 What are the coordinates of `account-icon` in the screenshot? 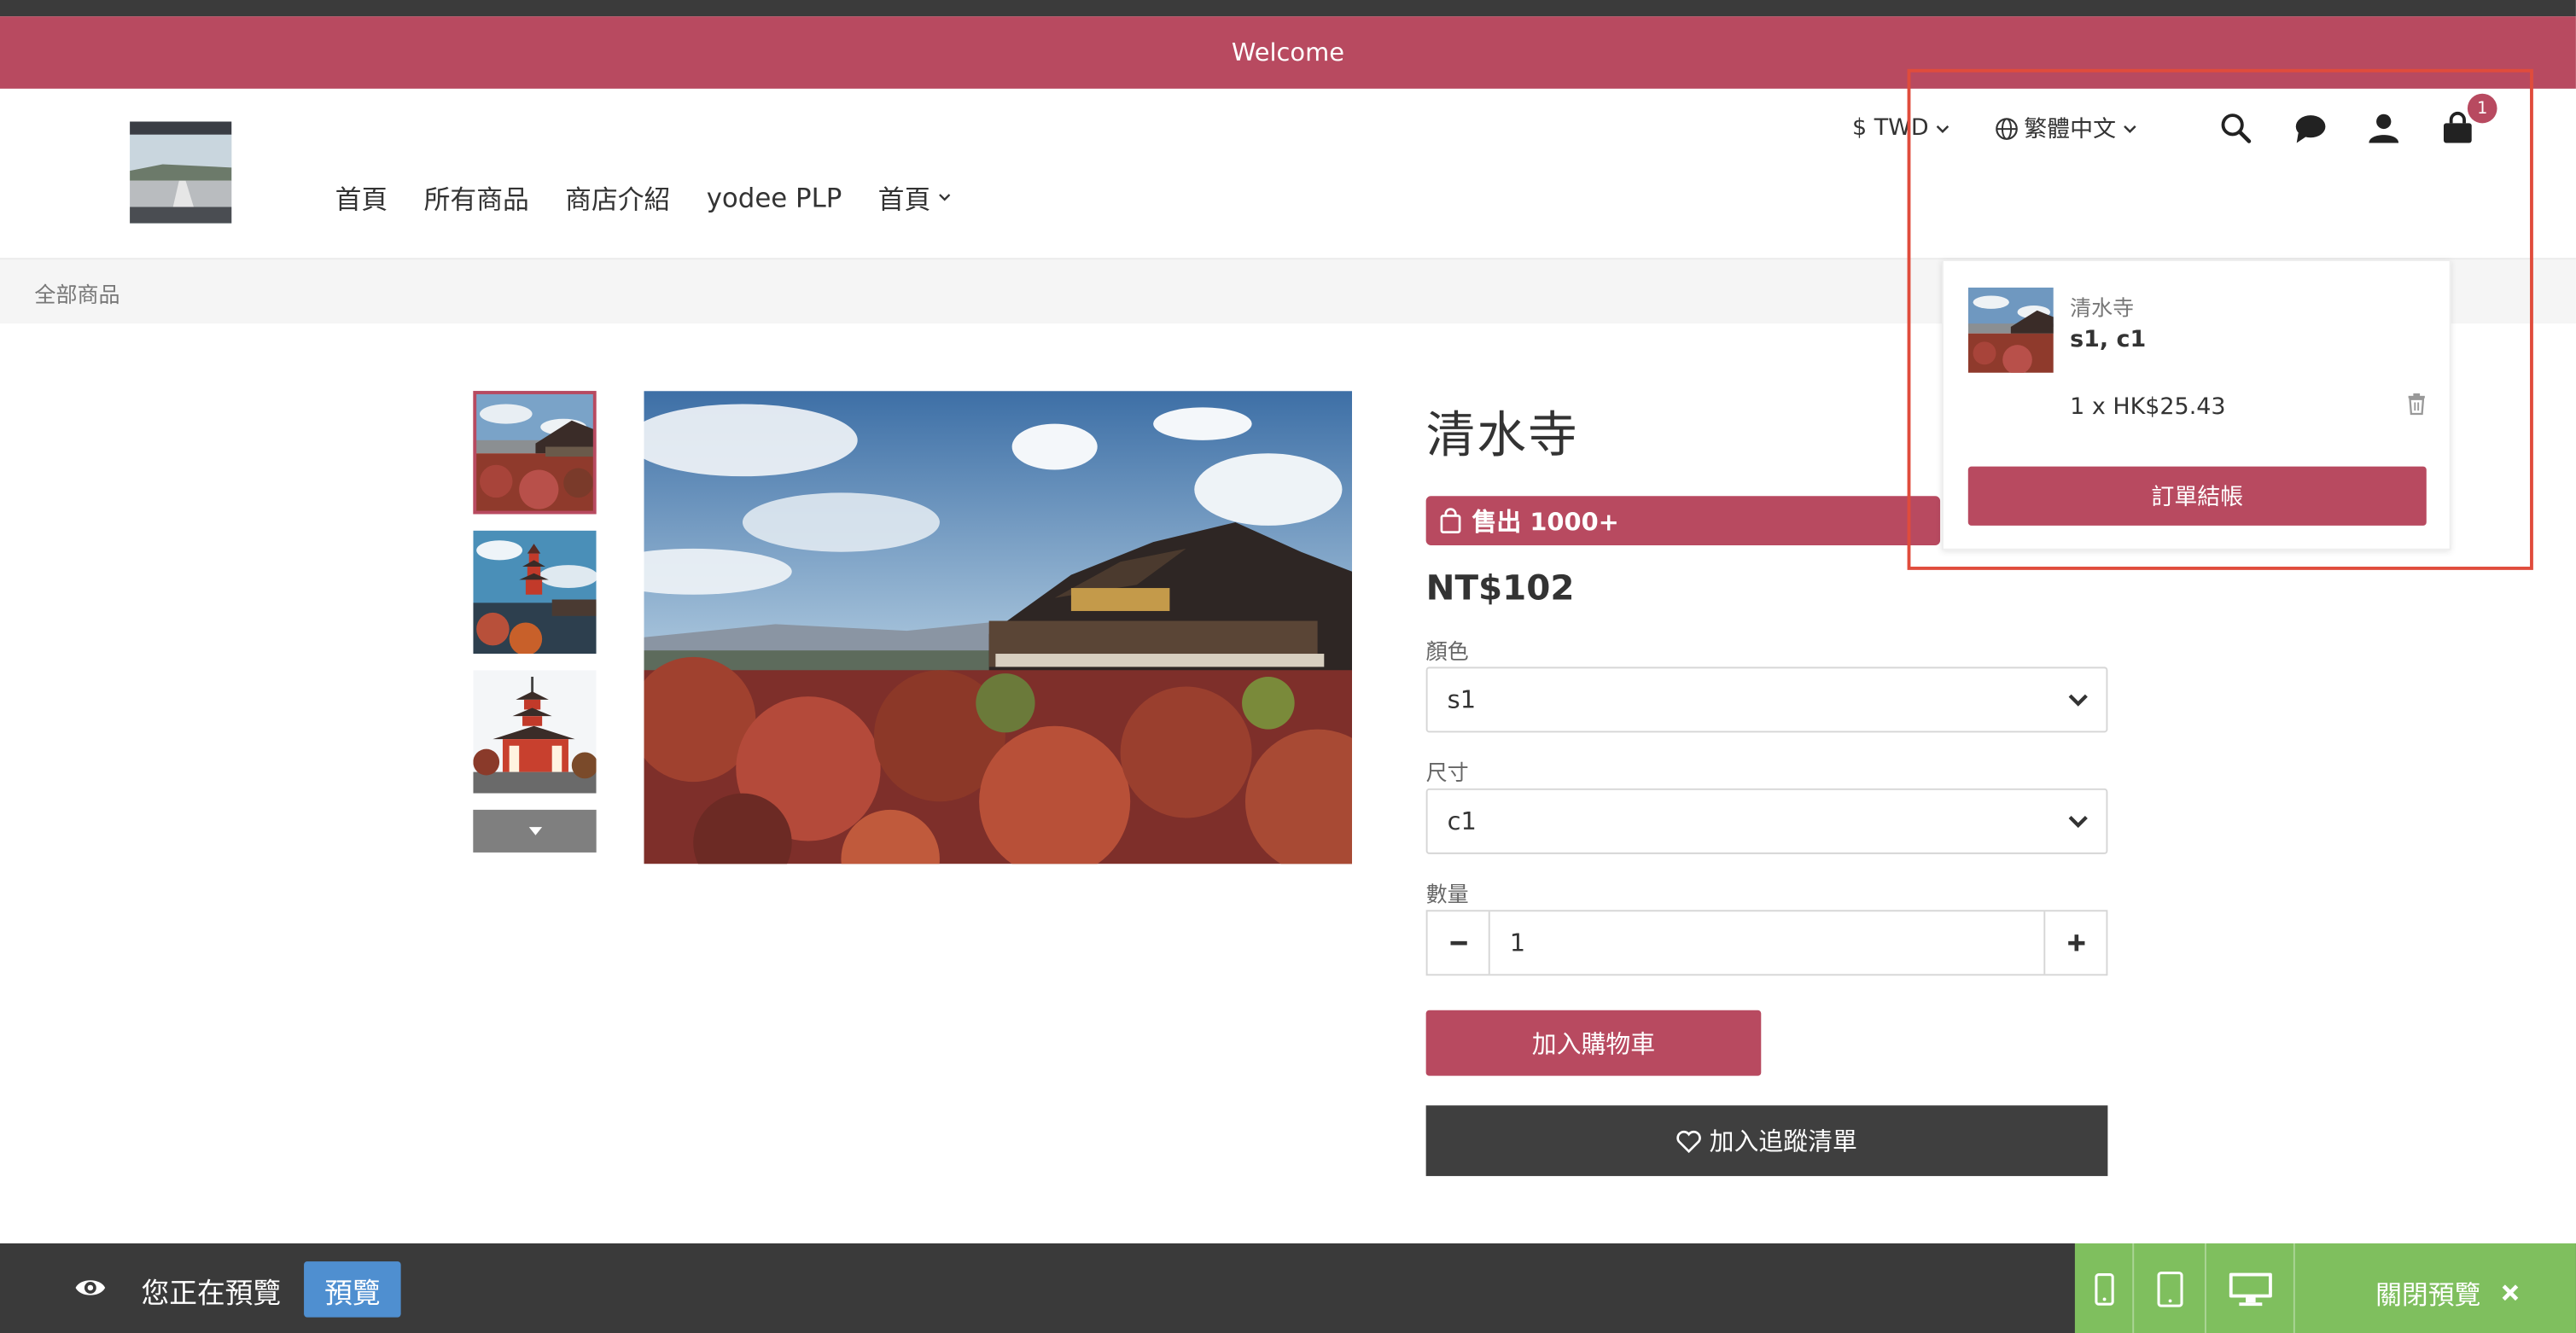 It's located at (2384, 128).